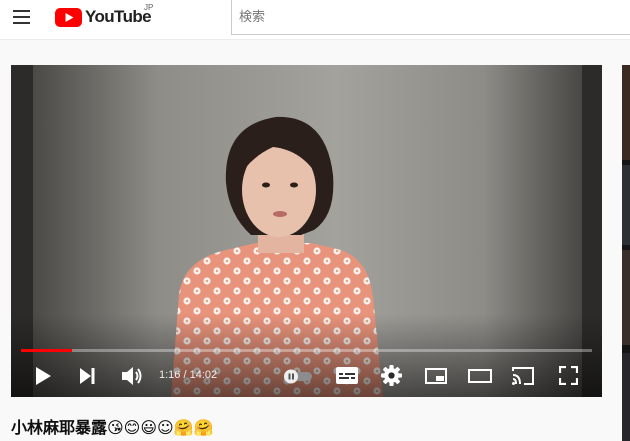  Describe the element at coordinates (22, 17) in the screenshot. I see `menu-button` at that location.